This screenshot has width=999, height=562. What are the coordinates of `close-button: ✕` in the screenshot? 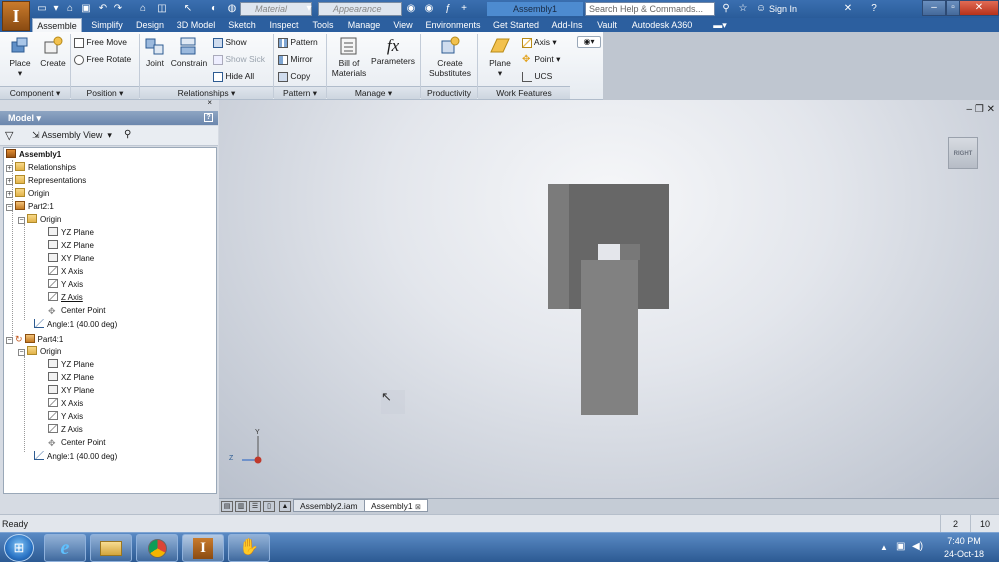 It's located at (979, 8).